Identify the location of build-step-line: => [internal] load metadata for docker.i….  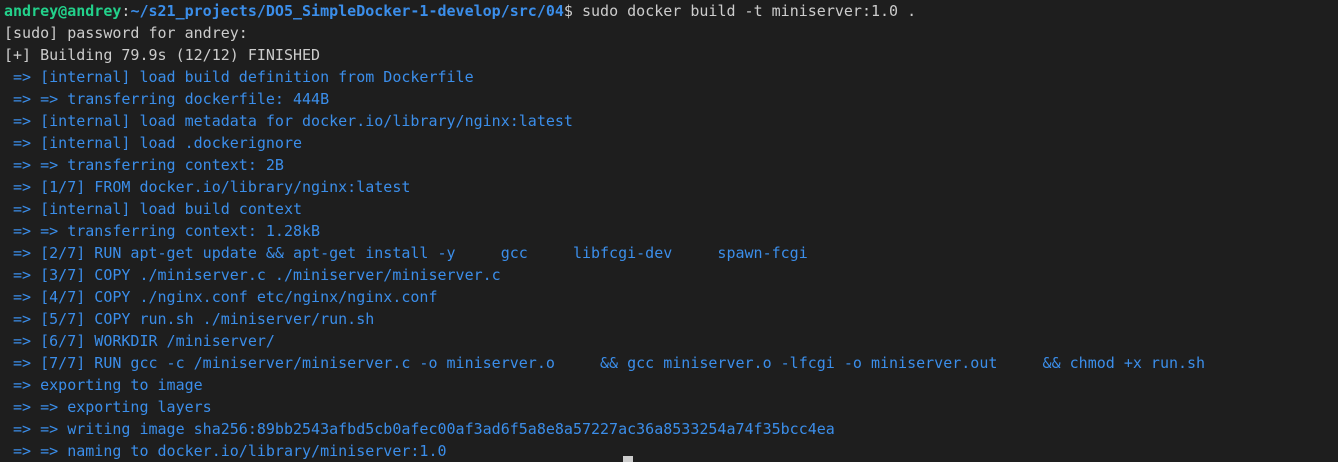
(288, 121).